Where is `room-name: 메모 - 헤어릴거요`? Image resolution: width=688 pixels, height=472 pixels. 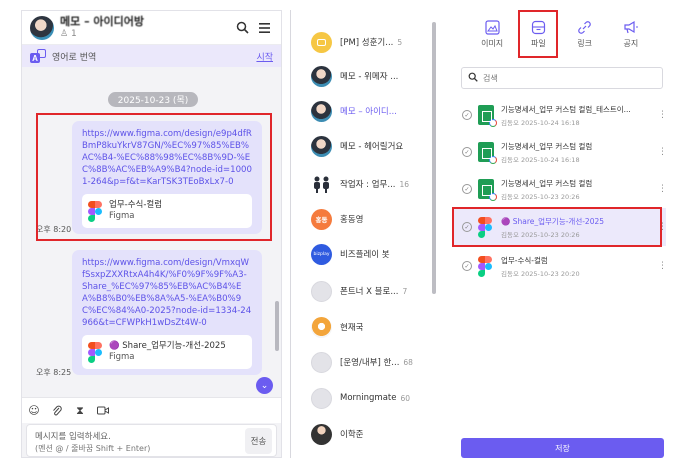
room-name: 메모 - 헤어릴거요 is located at coordinates (372, 147).